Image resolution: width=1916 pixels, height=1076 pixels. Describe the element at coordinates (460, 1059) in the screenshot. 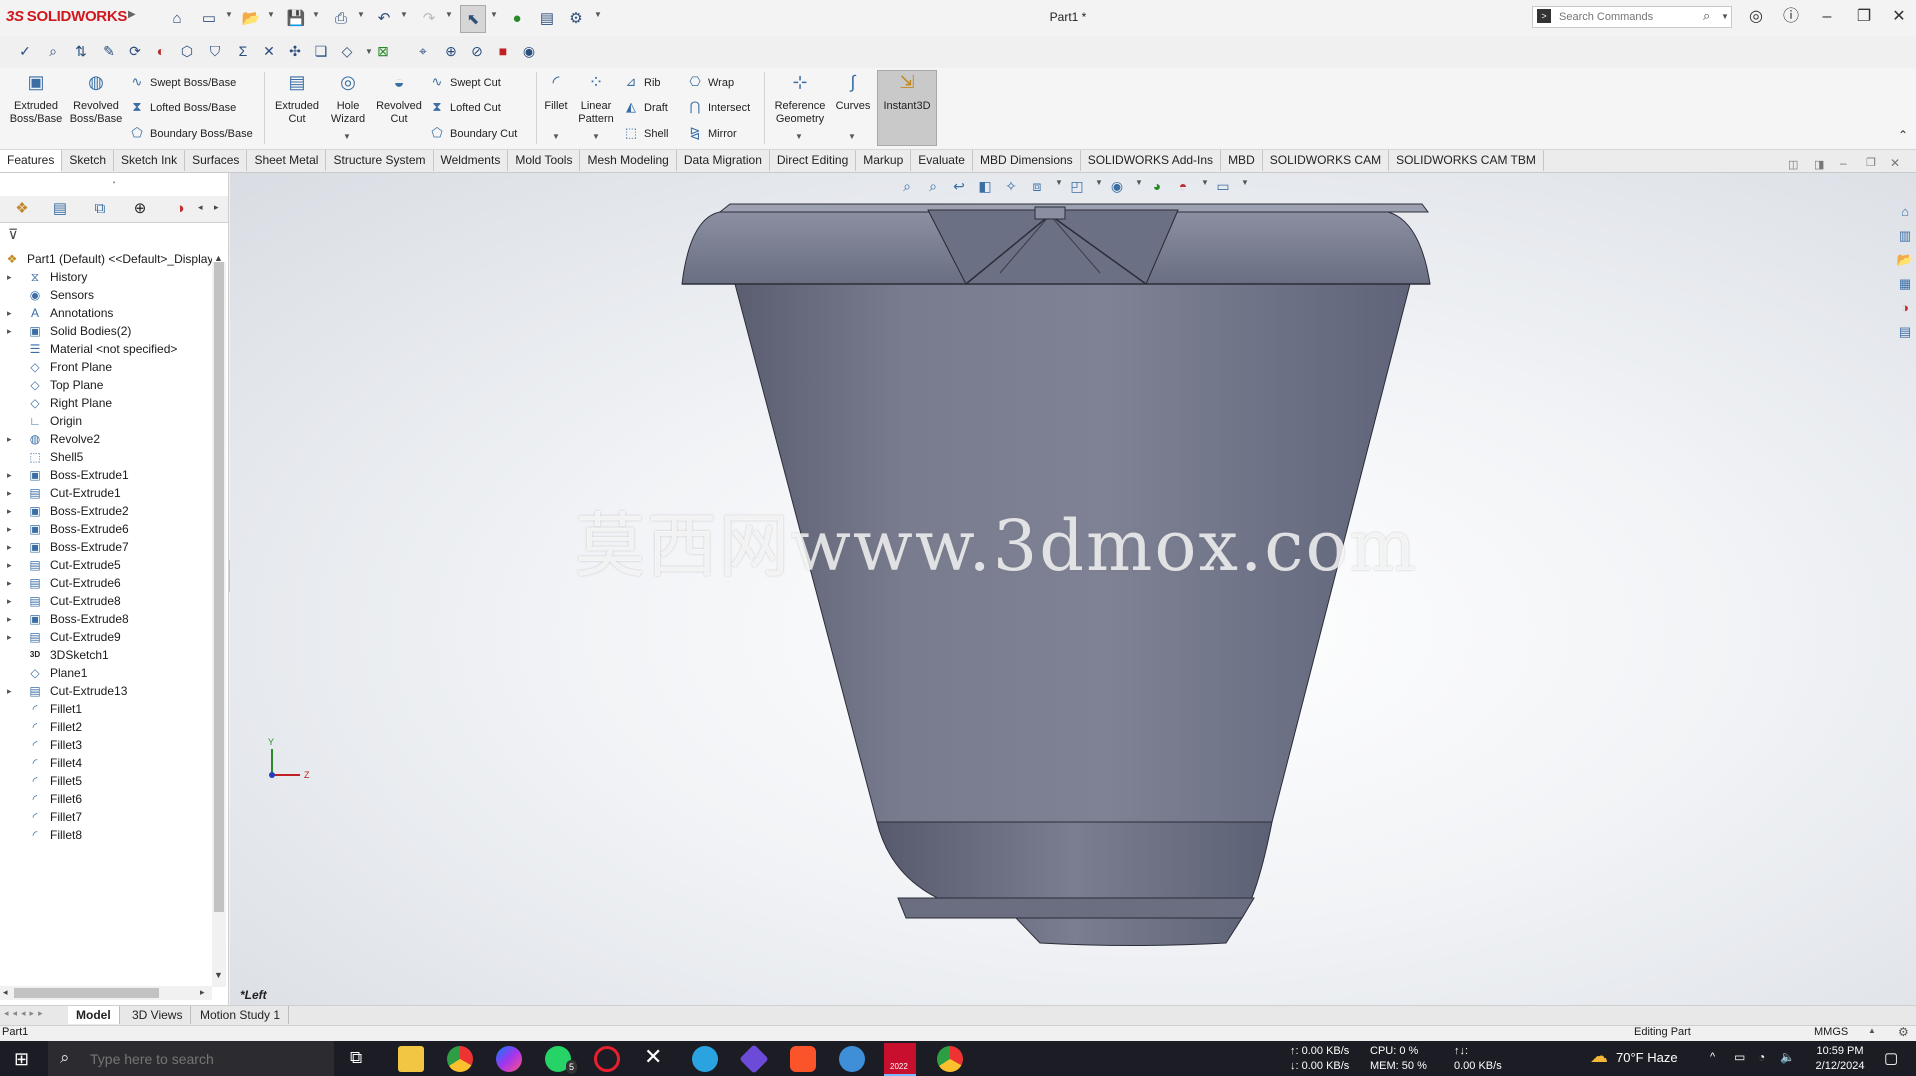

I see `chrome-taskbar-icon` at that location.